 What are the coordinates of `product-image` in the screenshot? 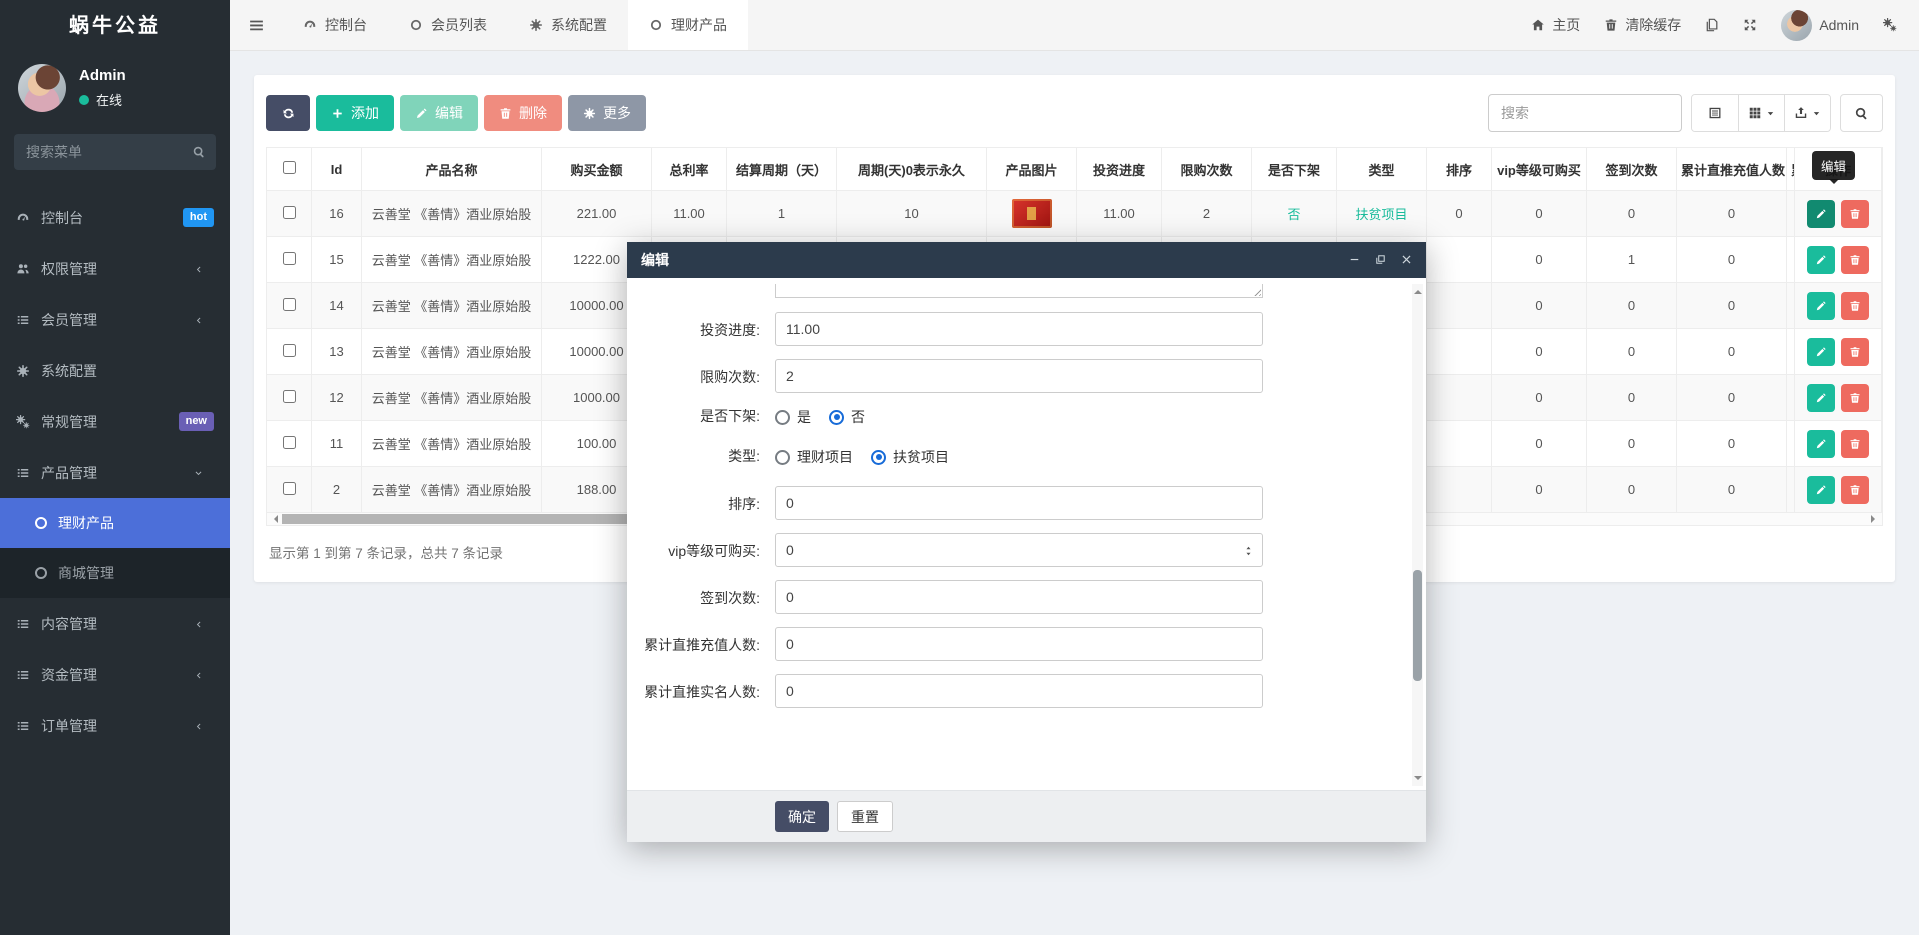 It's located at (1031, 213).